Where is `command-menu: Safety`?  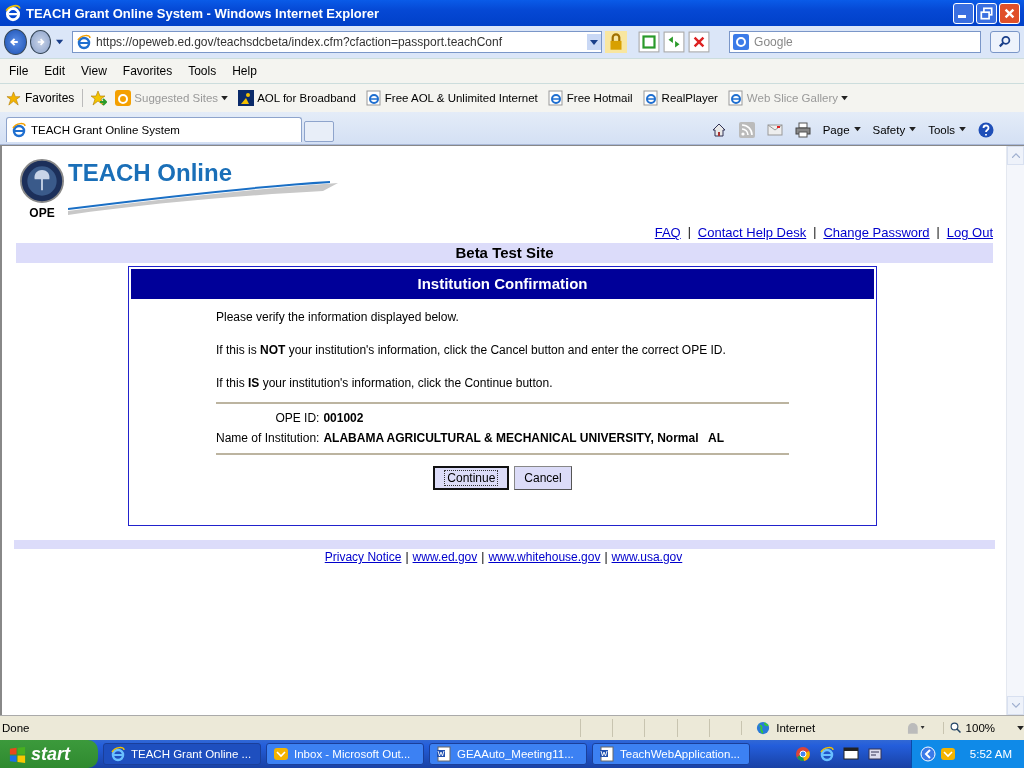
command-menu: Safety is located at coordinates (894, 129).